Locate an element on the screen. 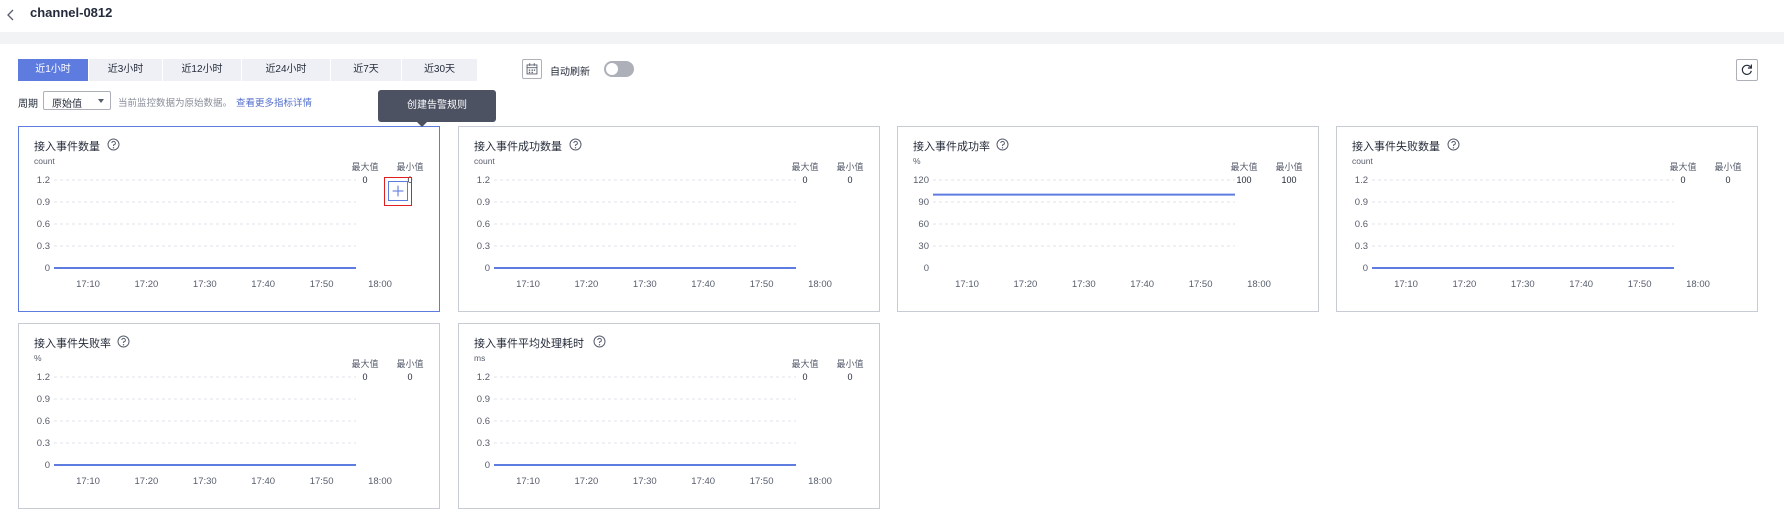  page-header: channel-0812 is located at coordinates (892, 16).